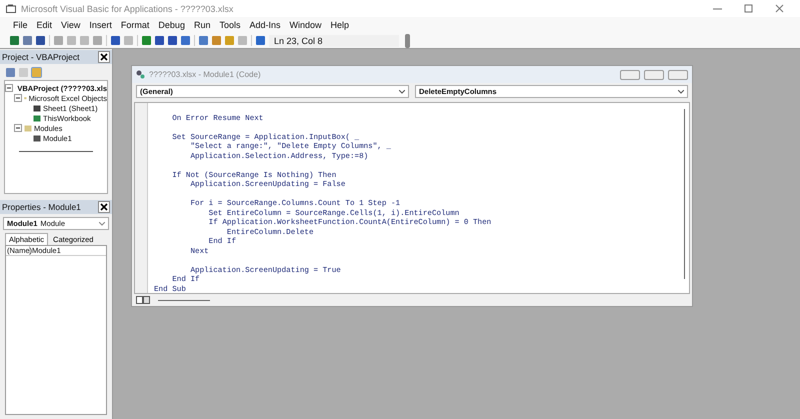  I want to click on app-icon, so click(11, 8).